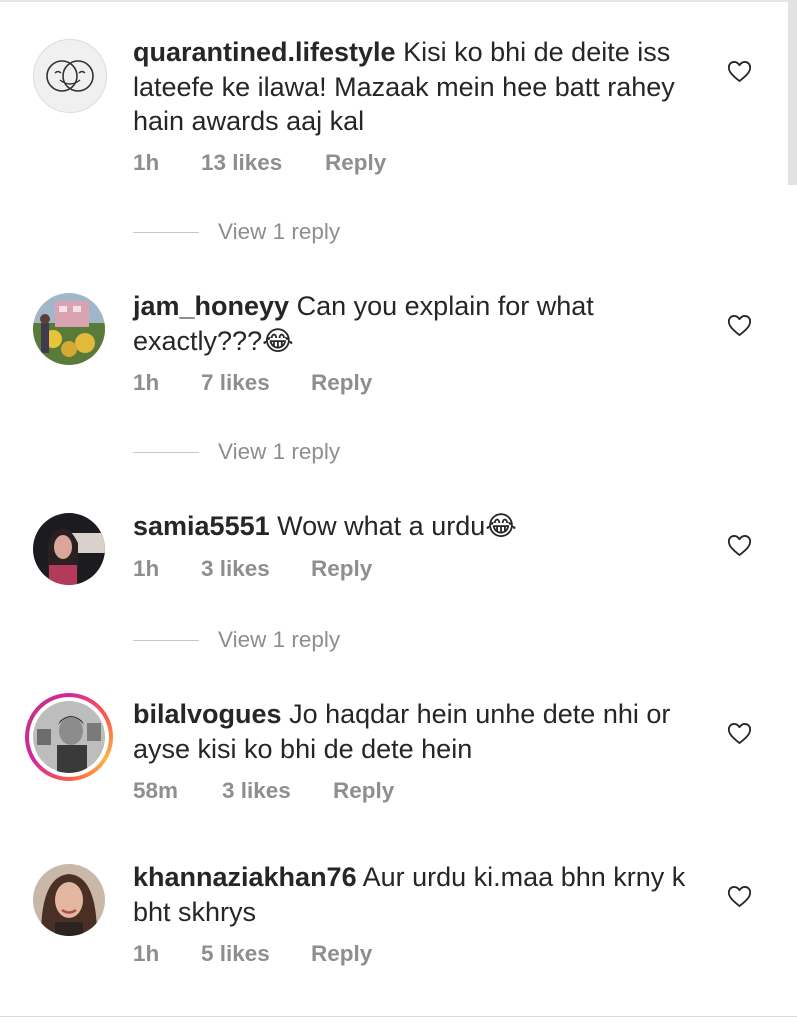 The height and width of the screenshot is (1024, 797). What do you see at coordinates (792, 92) in the screenshot?
I see `scrollbar` at bounding box center [792, 92].